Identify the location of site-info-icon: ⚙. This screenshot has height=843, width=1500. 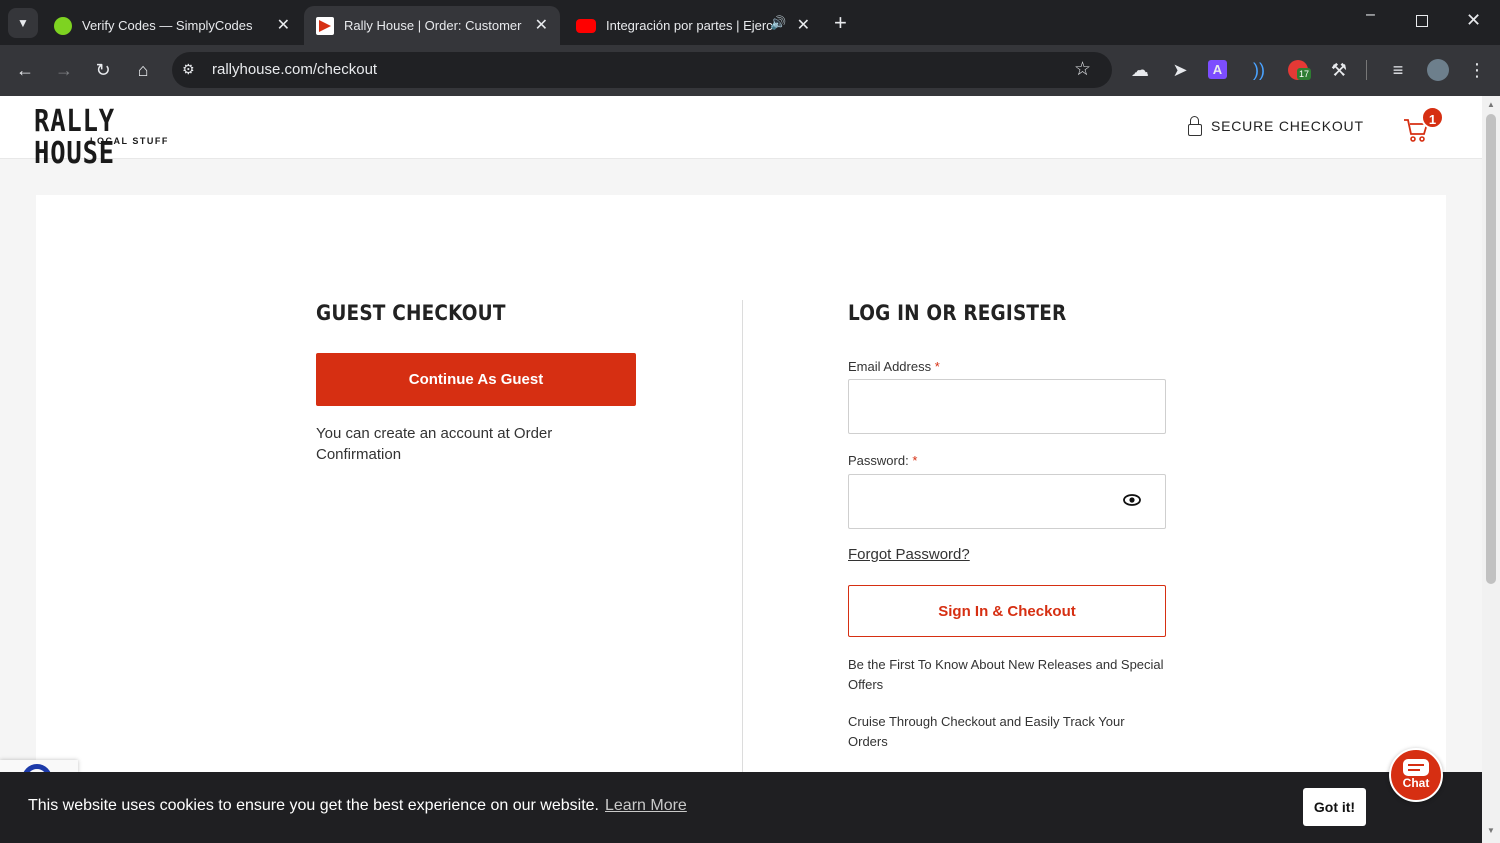
(188, 69).